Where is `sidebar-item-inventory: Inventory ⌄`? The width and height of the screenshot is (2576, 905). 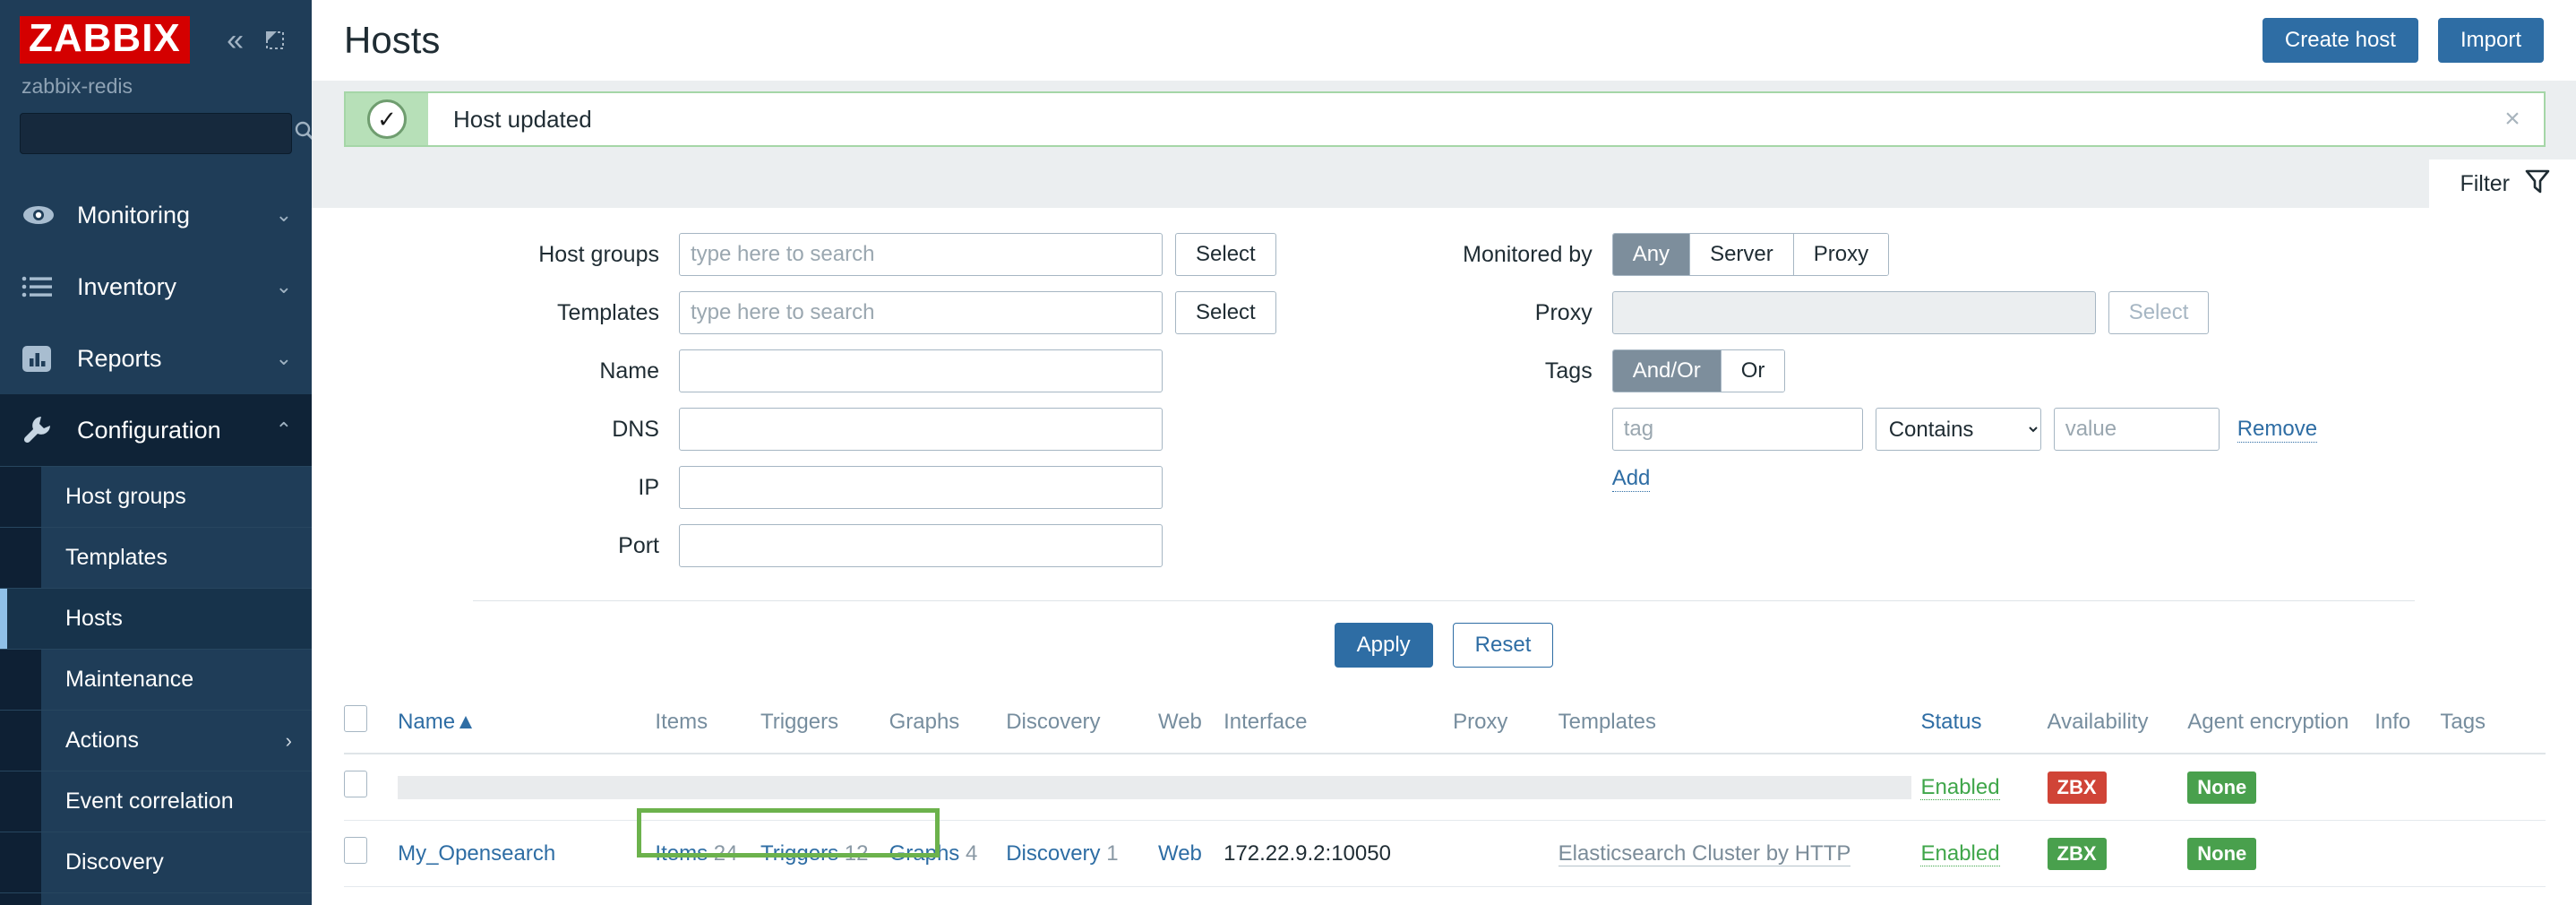 sidebar-item-inventory: Inventory ⌄ is located at coordinates (156, 287).